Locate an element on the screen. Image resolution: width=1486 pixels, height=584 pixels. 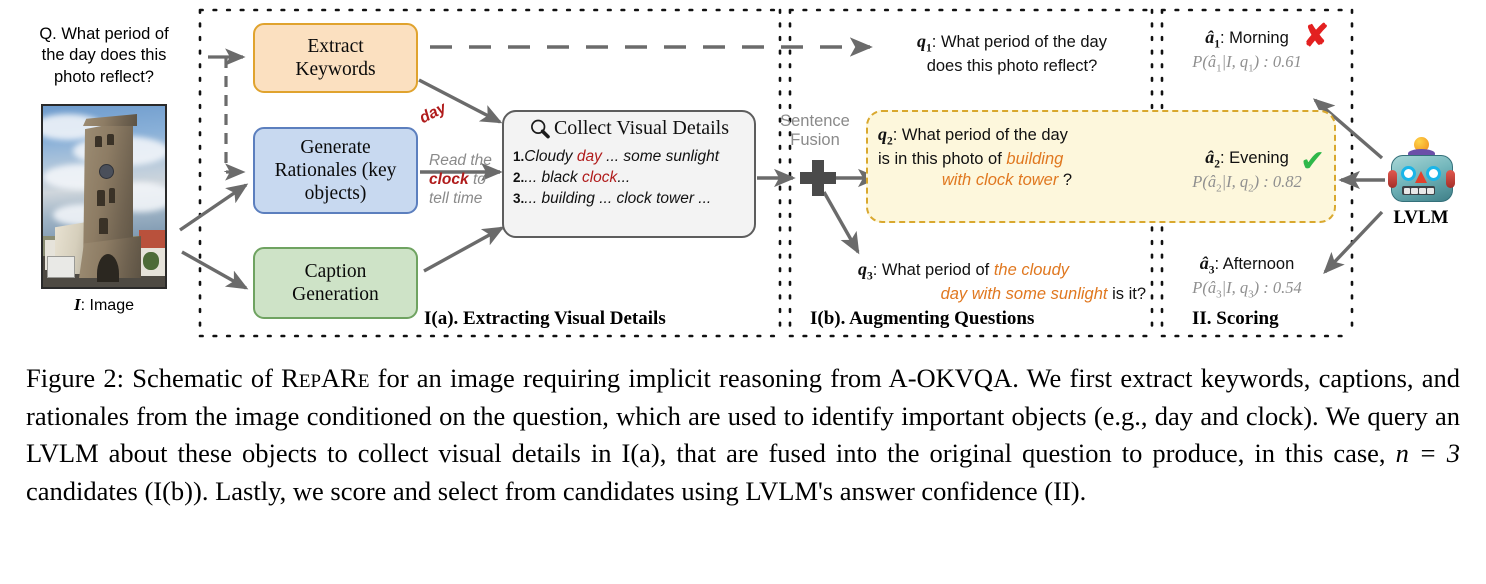
input-image-thumbnail is located at coordinates (104, 196).